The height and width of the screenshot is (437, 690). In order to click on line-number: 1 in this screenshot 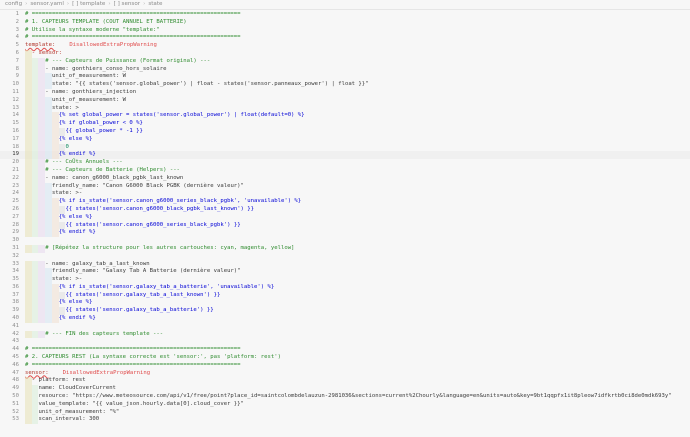, I will do `click(17, 14)`.